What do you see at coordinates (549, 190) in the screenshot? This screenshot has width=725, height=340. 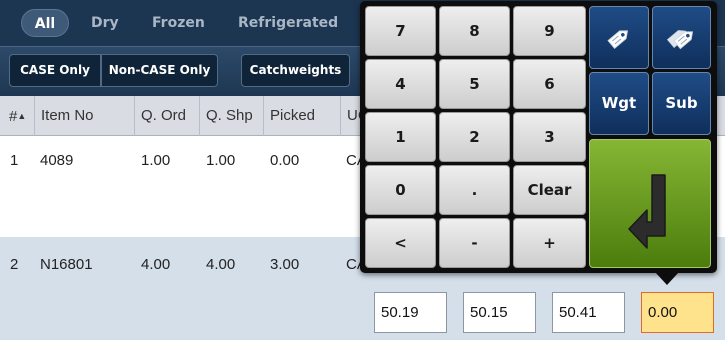 I see `clear-button: Clear` at bounding box center [549, 190].